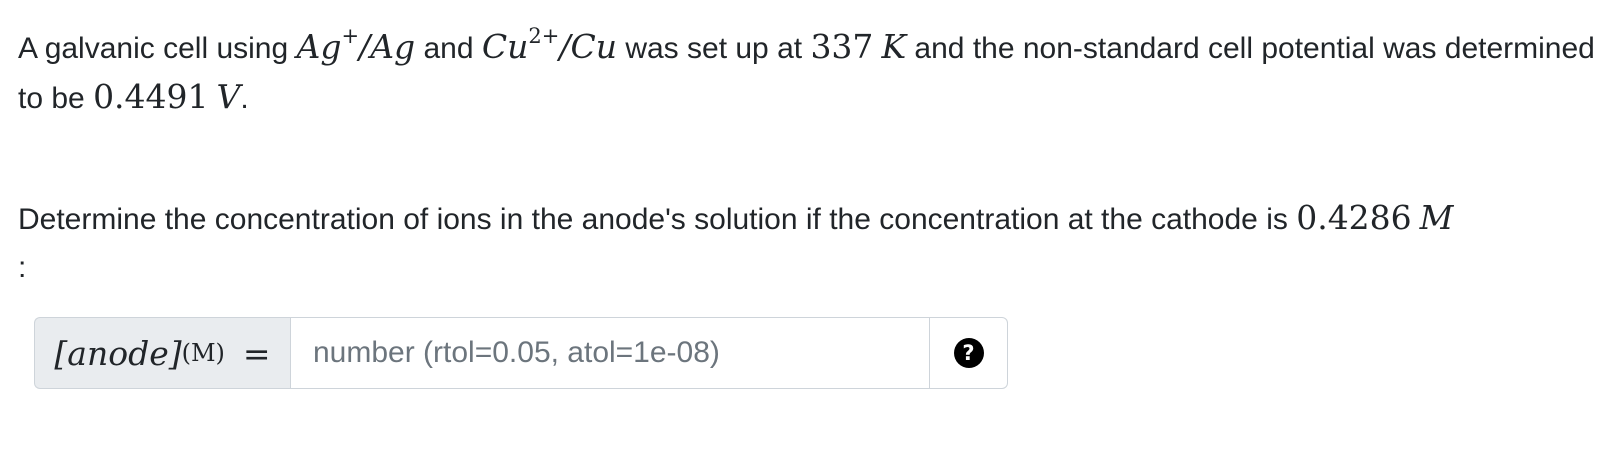 The image size is (1614, 460). Describe the element at coordinates (505, 46) in the screenshot. I see `math-text: Cu` at that location.